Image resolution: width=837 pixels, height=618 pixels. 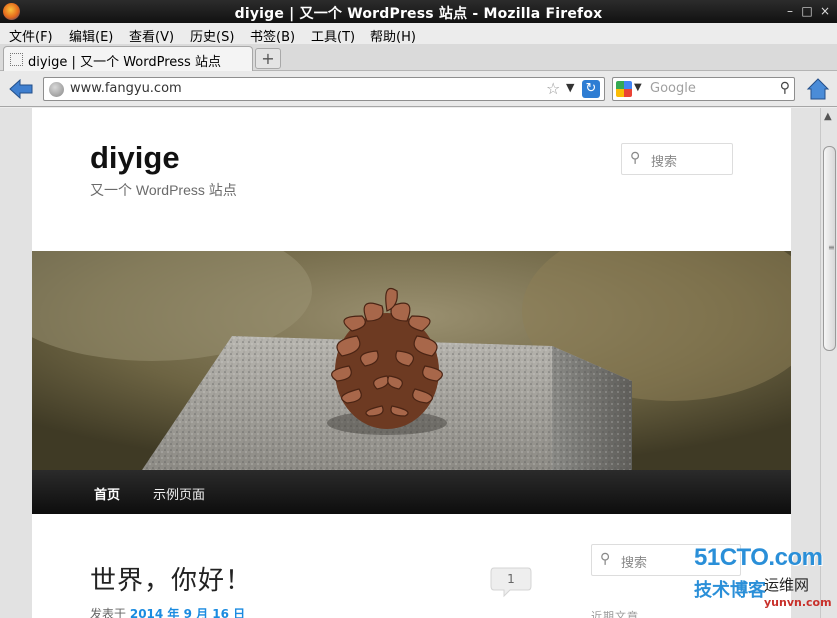 What do you see at coordinates (570, 87) in the screenshot?
I see `url-history-dropdown-icon: ▼` at bounding box center [570, 87].